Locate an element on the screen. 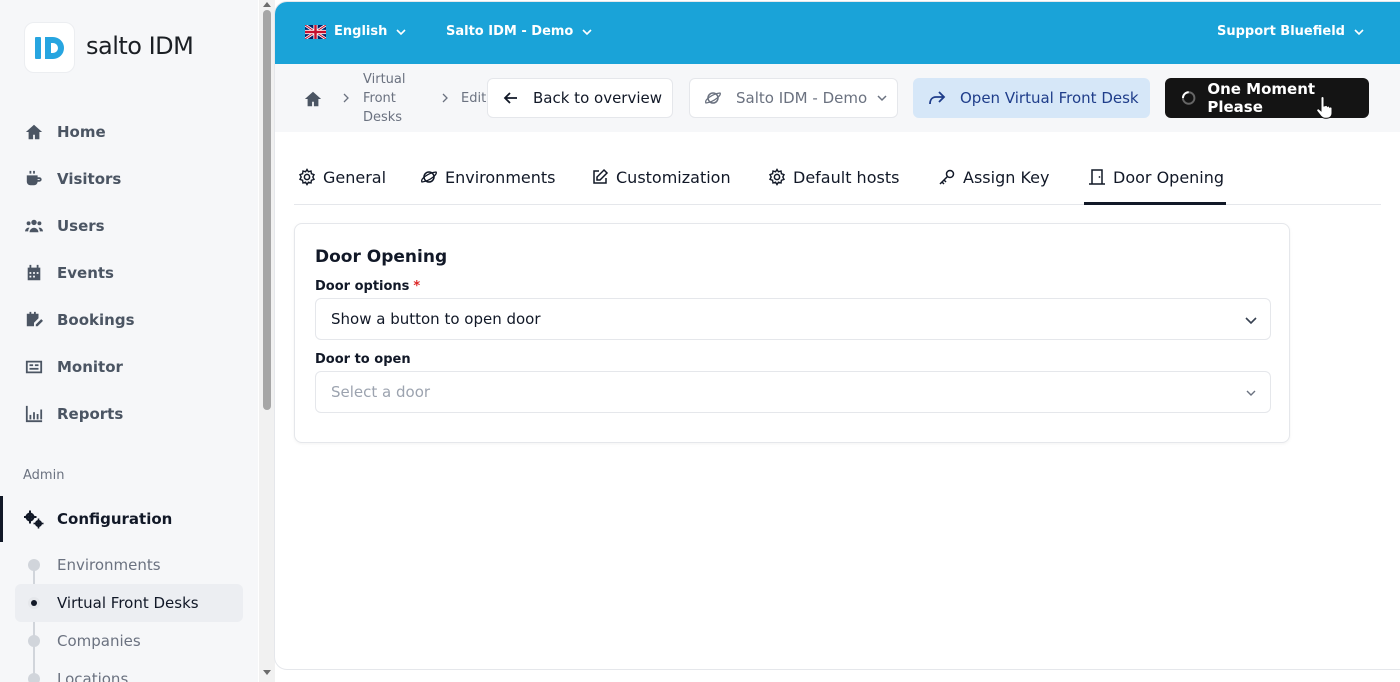 This screenshot has height=682, width=1400. tab-default-hosts: Default hosts is located at coordinates (833, 177).